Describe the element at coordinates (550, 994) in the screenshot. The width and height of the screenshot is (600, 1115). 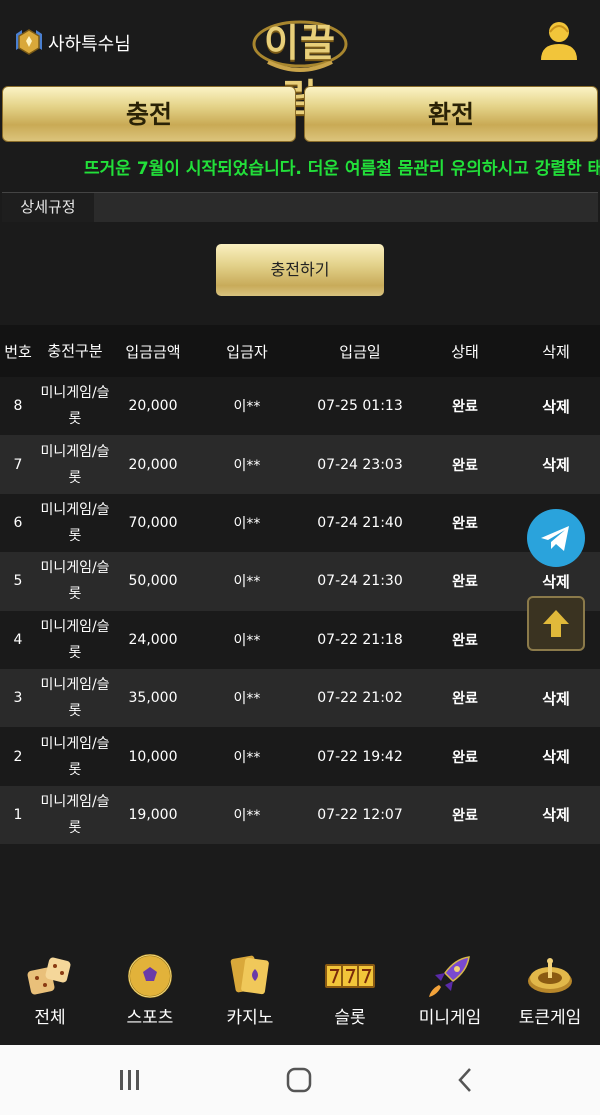
I see `nav-item-token-game: 토큰게임` at that location.